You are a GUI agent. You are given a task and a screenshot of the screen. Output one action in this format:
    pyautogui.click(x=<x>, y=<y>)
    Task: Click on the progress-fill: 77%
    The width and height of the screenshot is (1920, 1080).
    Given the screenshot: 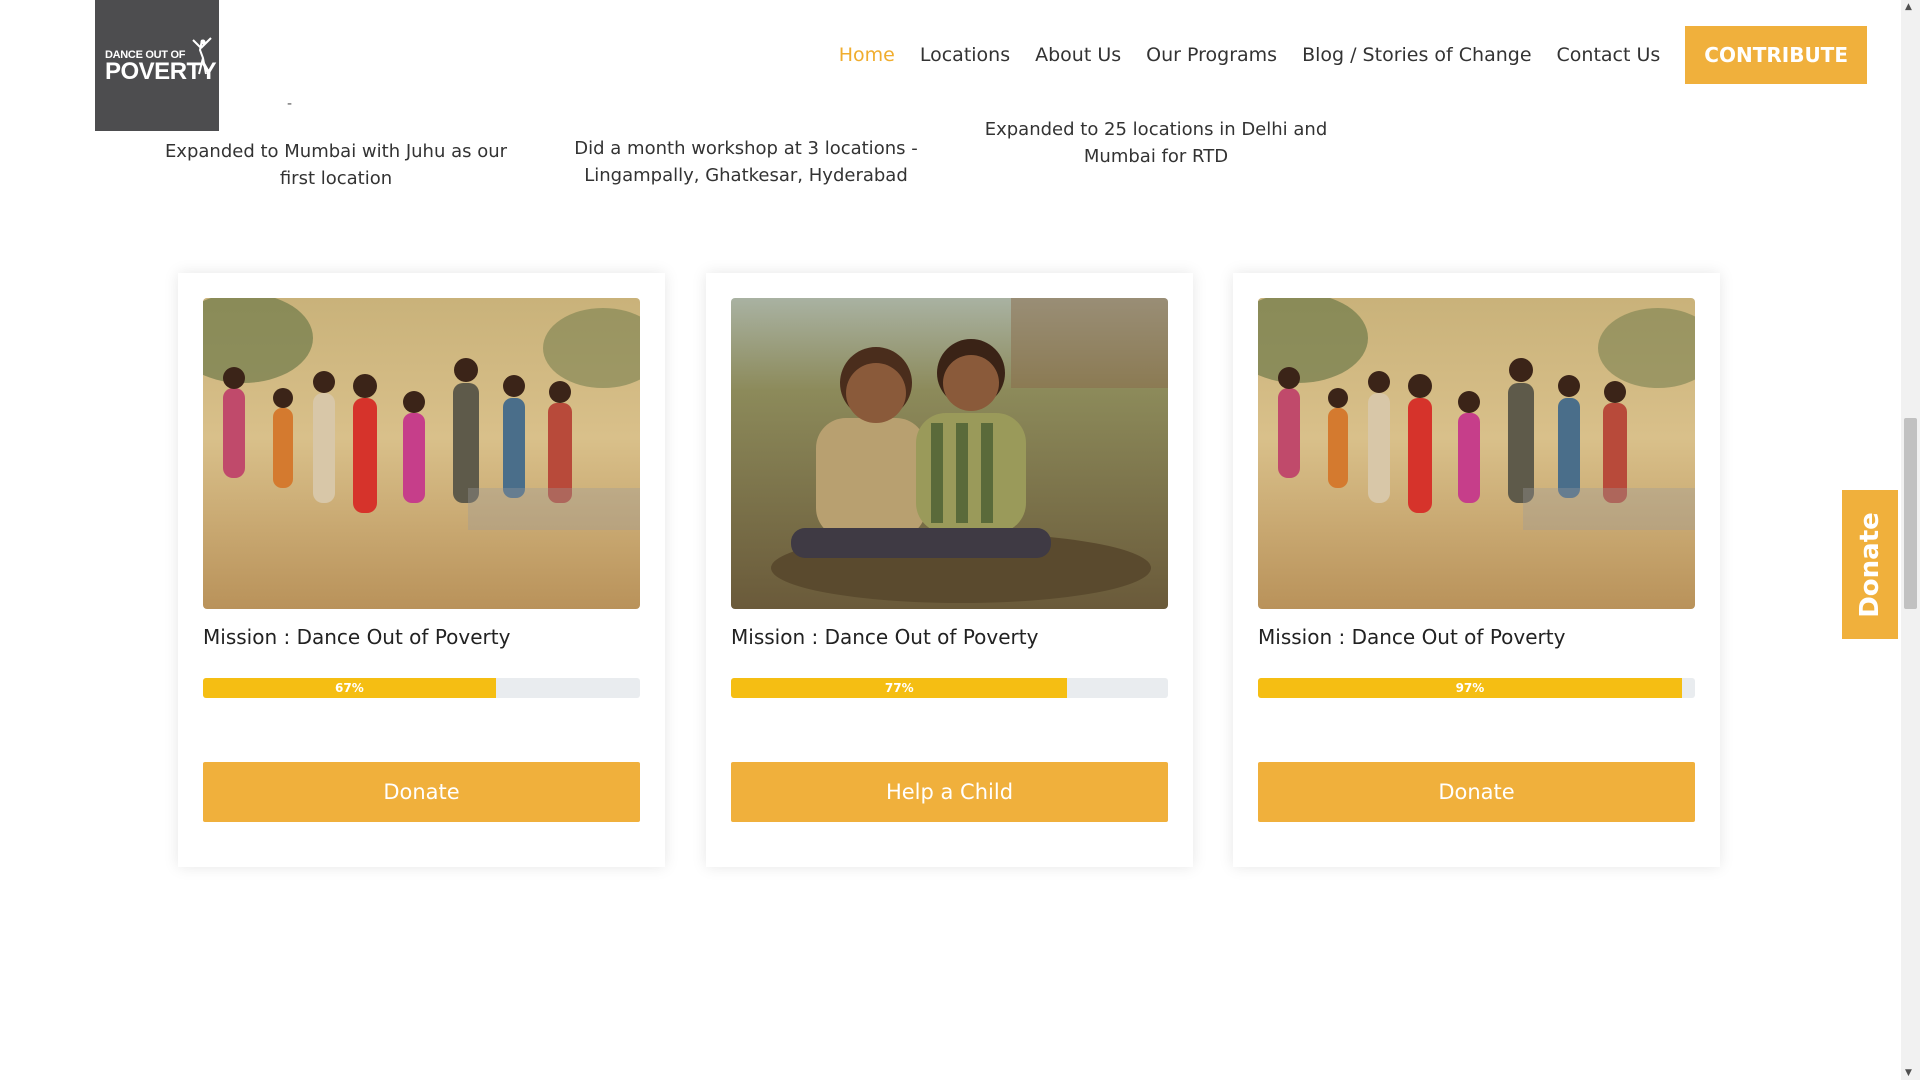 What is the action you would take?
    pyautogui.click(x=899, y=688)
    